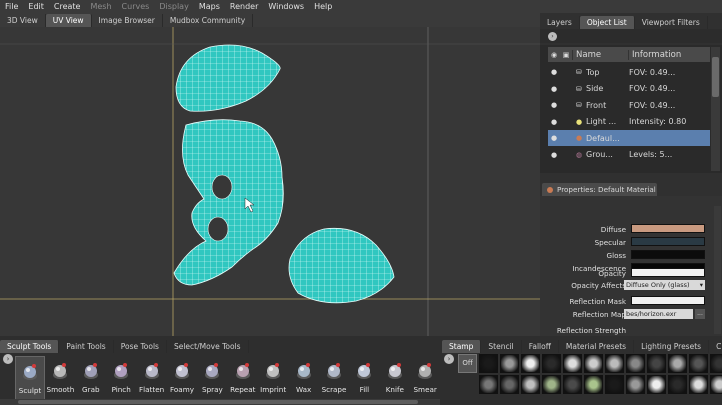 The width and height of the screenshot is (722, 405). I want to click on diffuse-swatch, so click(668, 228).